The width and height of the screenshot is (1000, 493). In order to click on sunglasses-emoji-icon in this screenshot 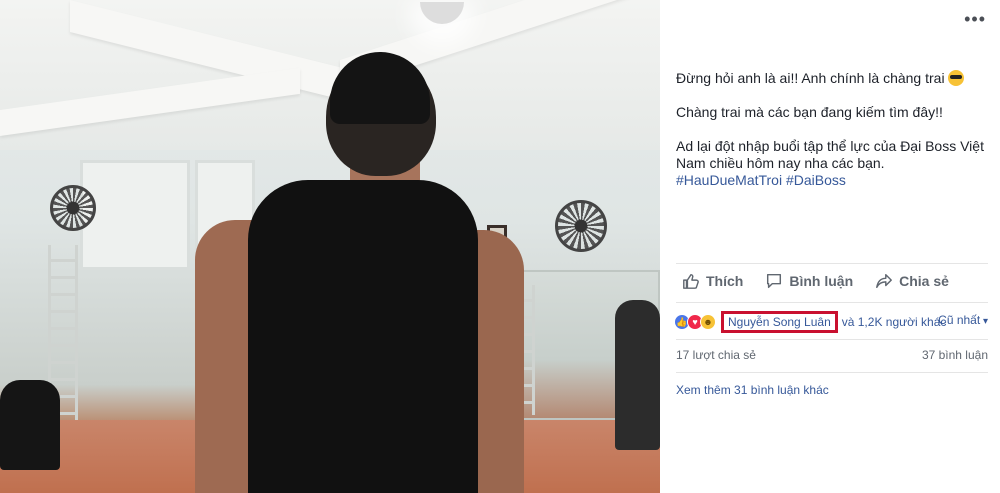, I will do `click(956, 78)`.